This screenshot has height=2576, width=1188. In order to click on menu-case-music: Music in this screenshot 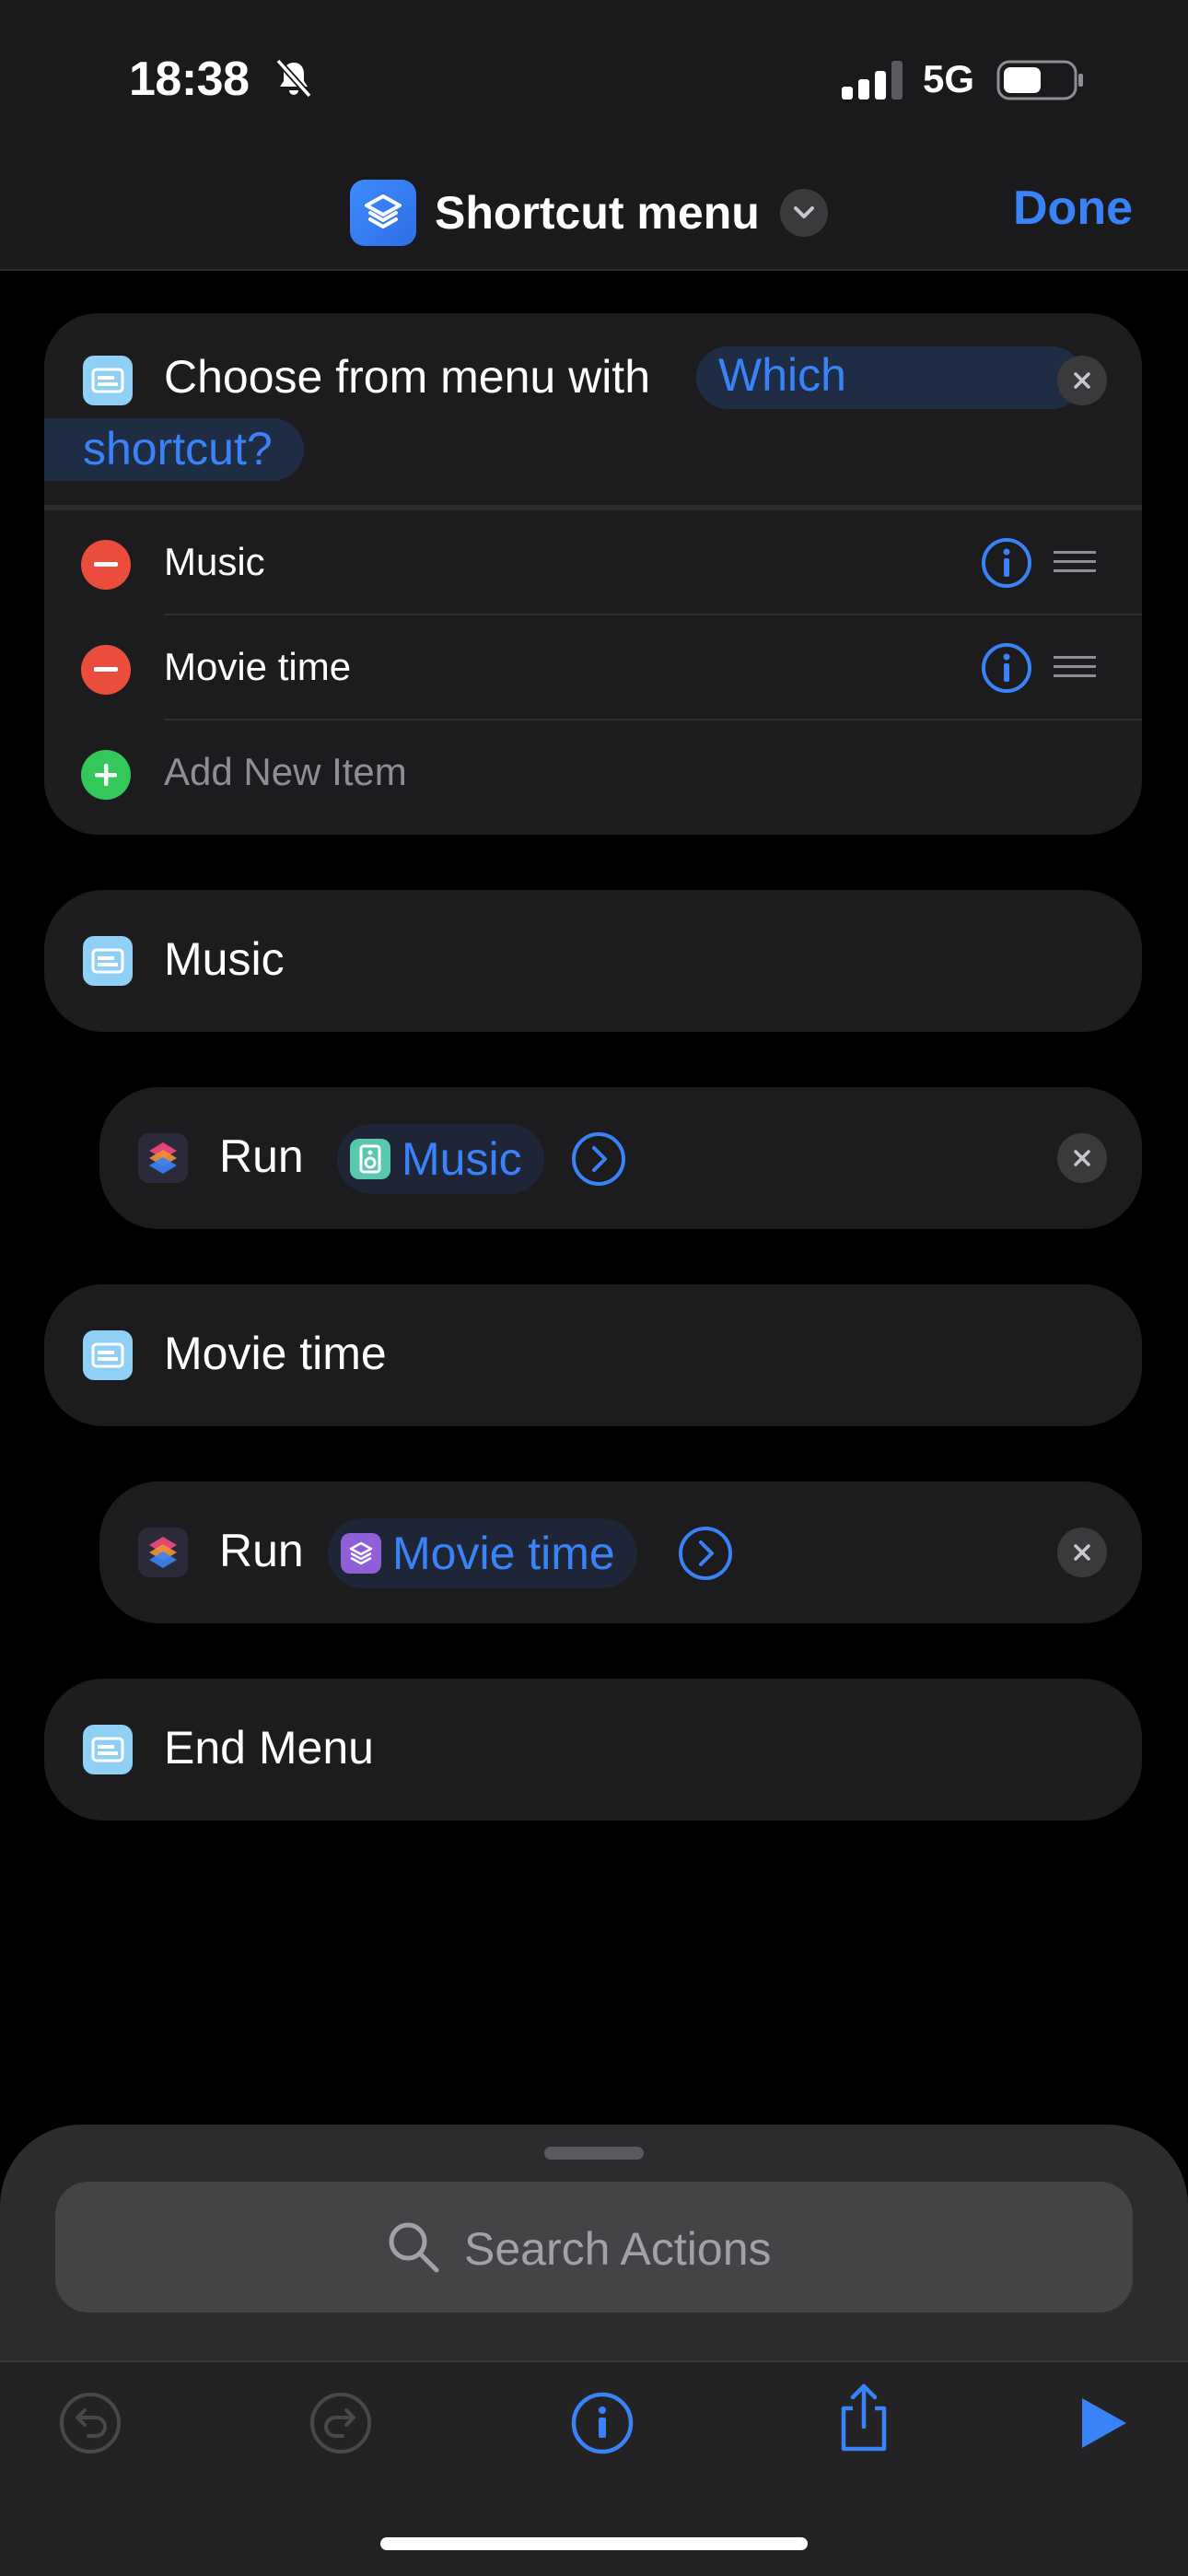, I will do `click(593, 961)`.